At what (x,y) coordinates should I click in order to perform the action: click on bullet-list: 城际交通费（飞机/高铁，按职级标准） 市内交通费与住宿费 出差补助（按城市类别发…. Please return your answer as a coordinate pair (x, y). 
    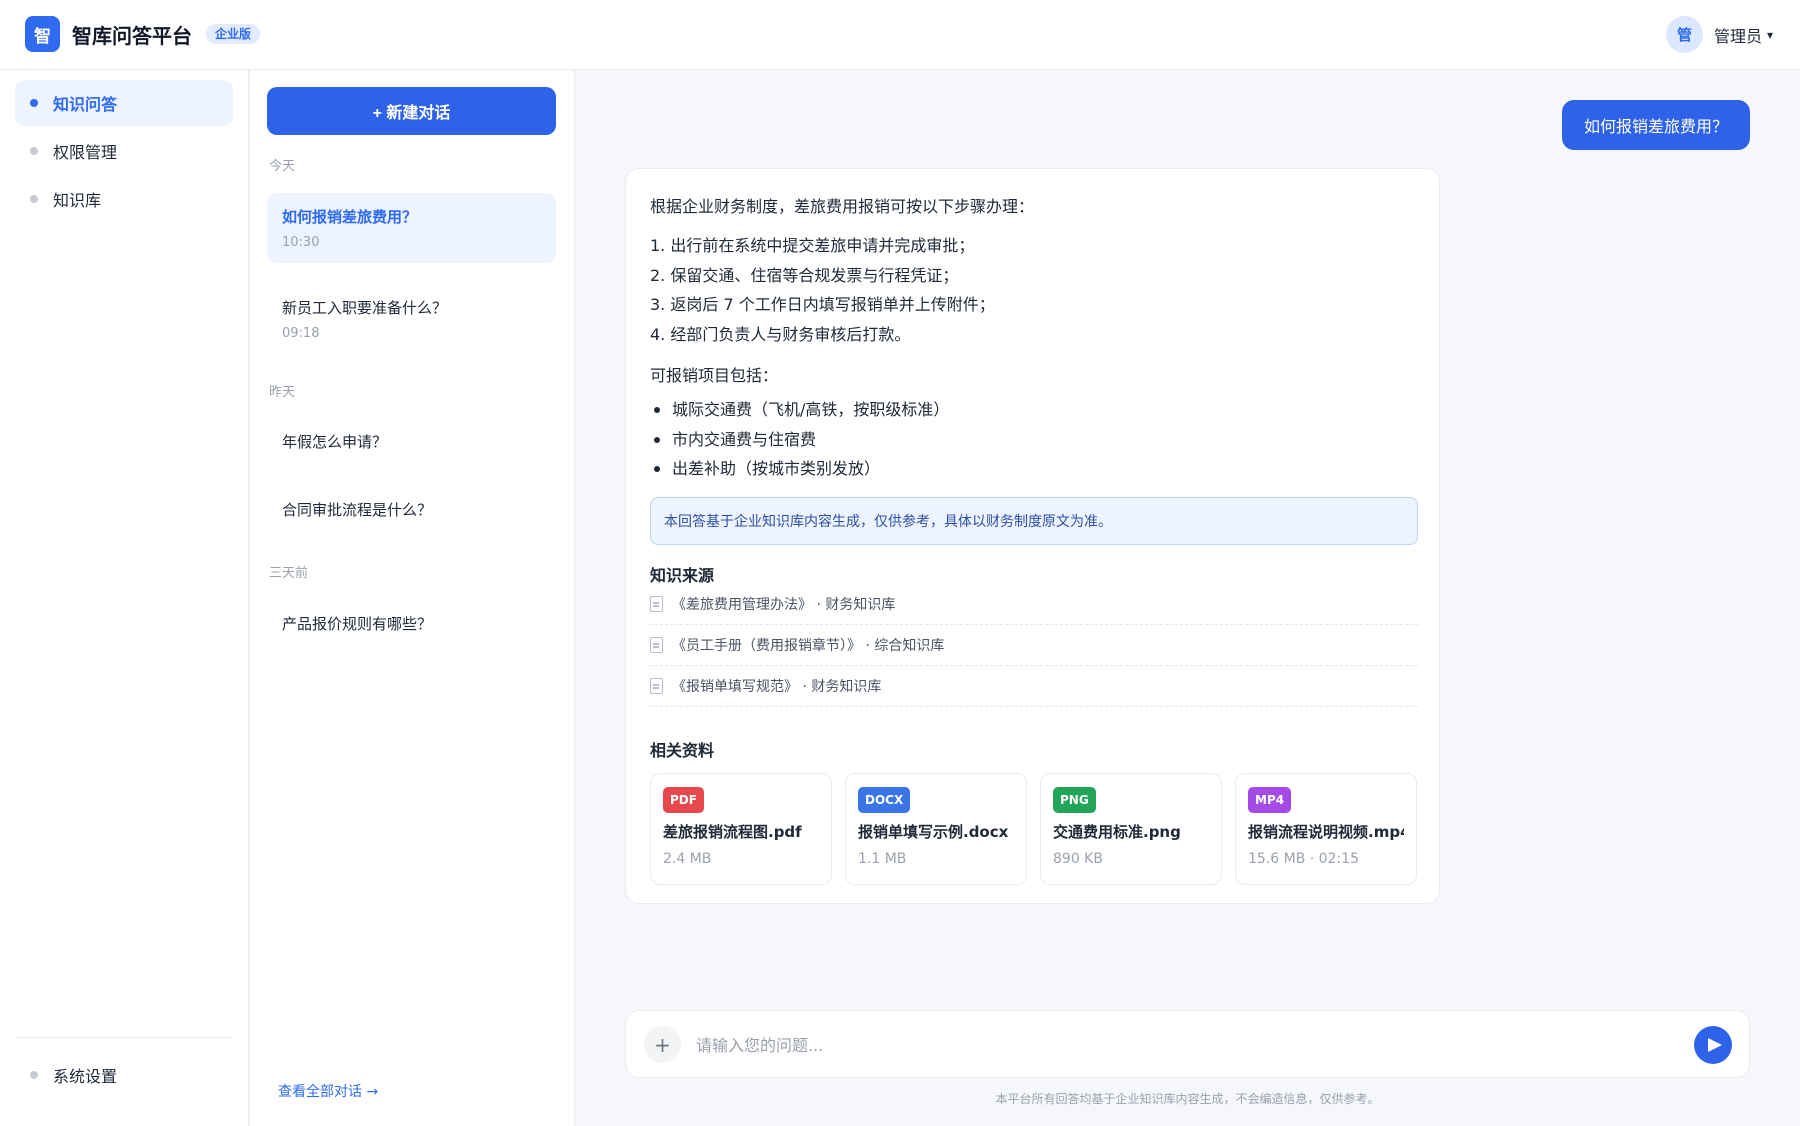
    Looking at the image, I should click on (799, 439).